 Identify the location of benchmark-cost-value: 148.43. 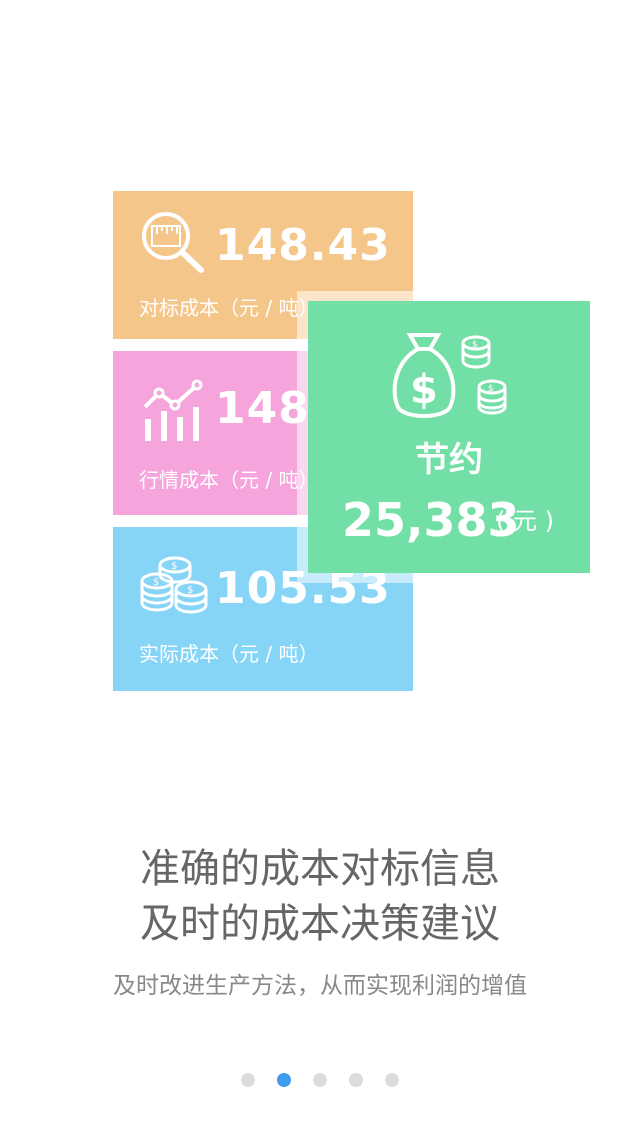
(303, 245).